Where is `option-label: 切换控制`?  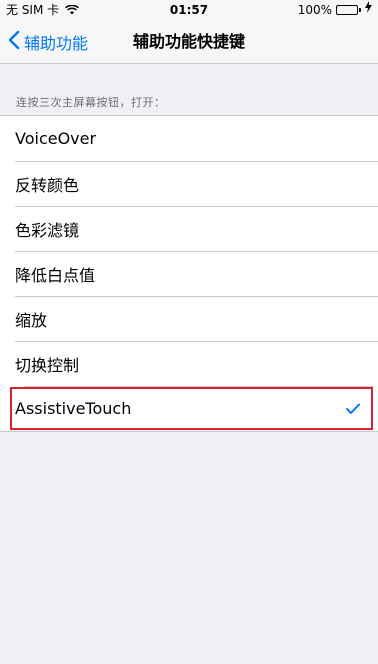 option-label: 切换控制 is located at coordinates (47, 365).